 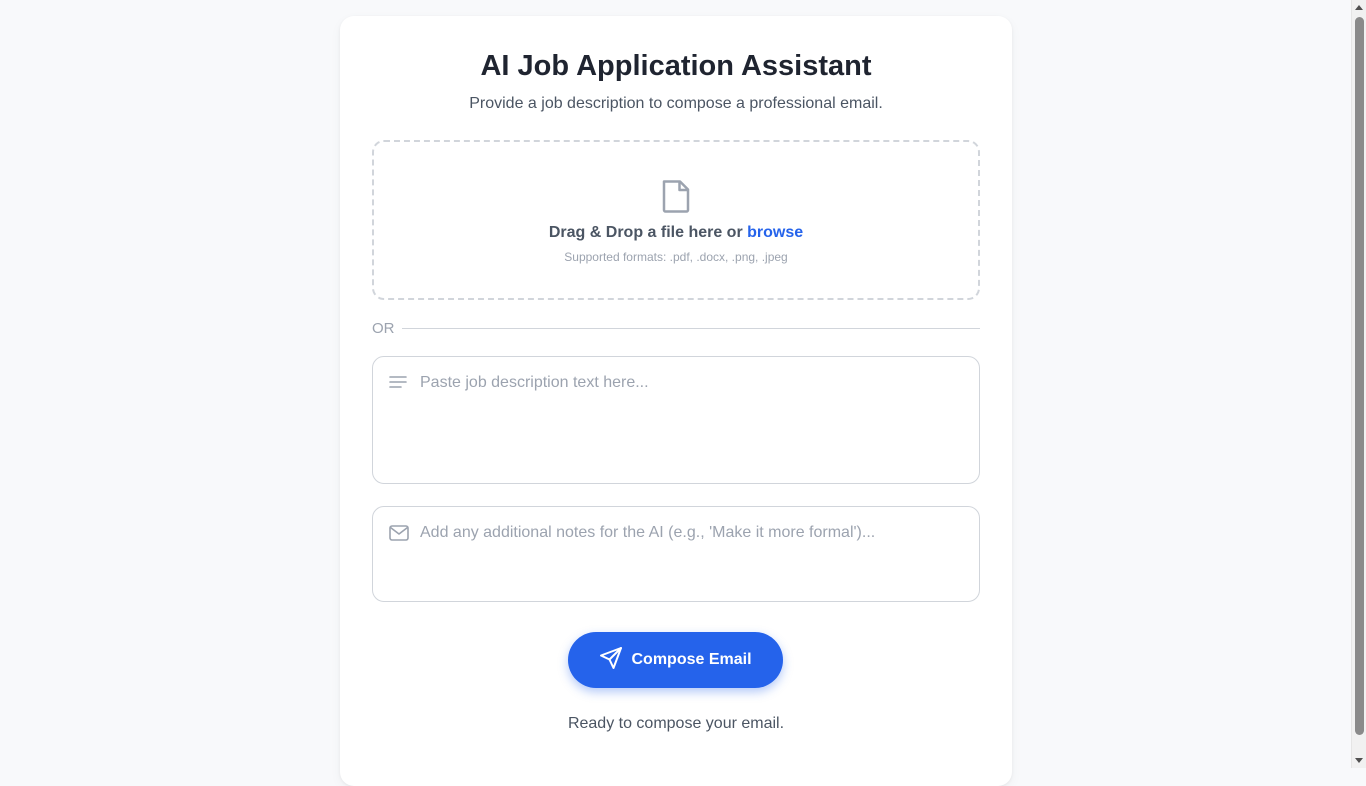 I want to click on drop-instructions: Drag & Drop a file here or browse, so click(x=676, y=233).